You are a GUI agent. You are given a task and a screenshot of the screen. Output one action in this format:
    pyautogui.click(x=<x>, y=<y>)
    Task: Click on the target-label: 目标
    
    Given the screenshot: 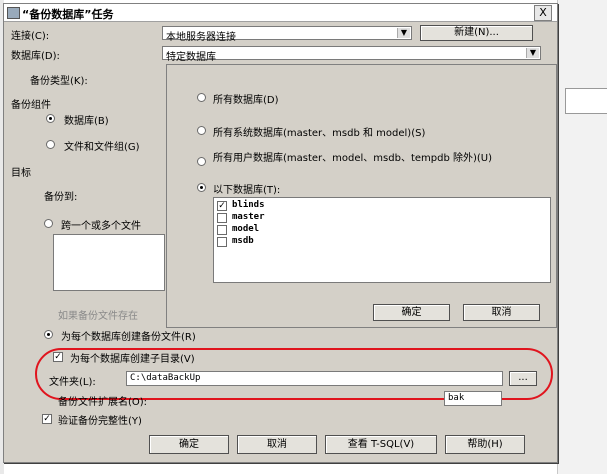 What is the action you would take?
    pyautogui.click(x=21, y=173)
    